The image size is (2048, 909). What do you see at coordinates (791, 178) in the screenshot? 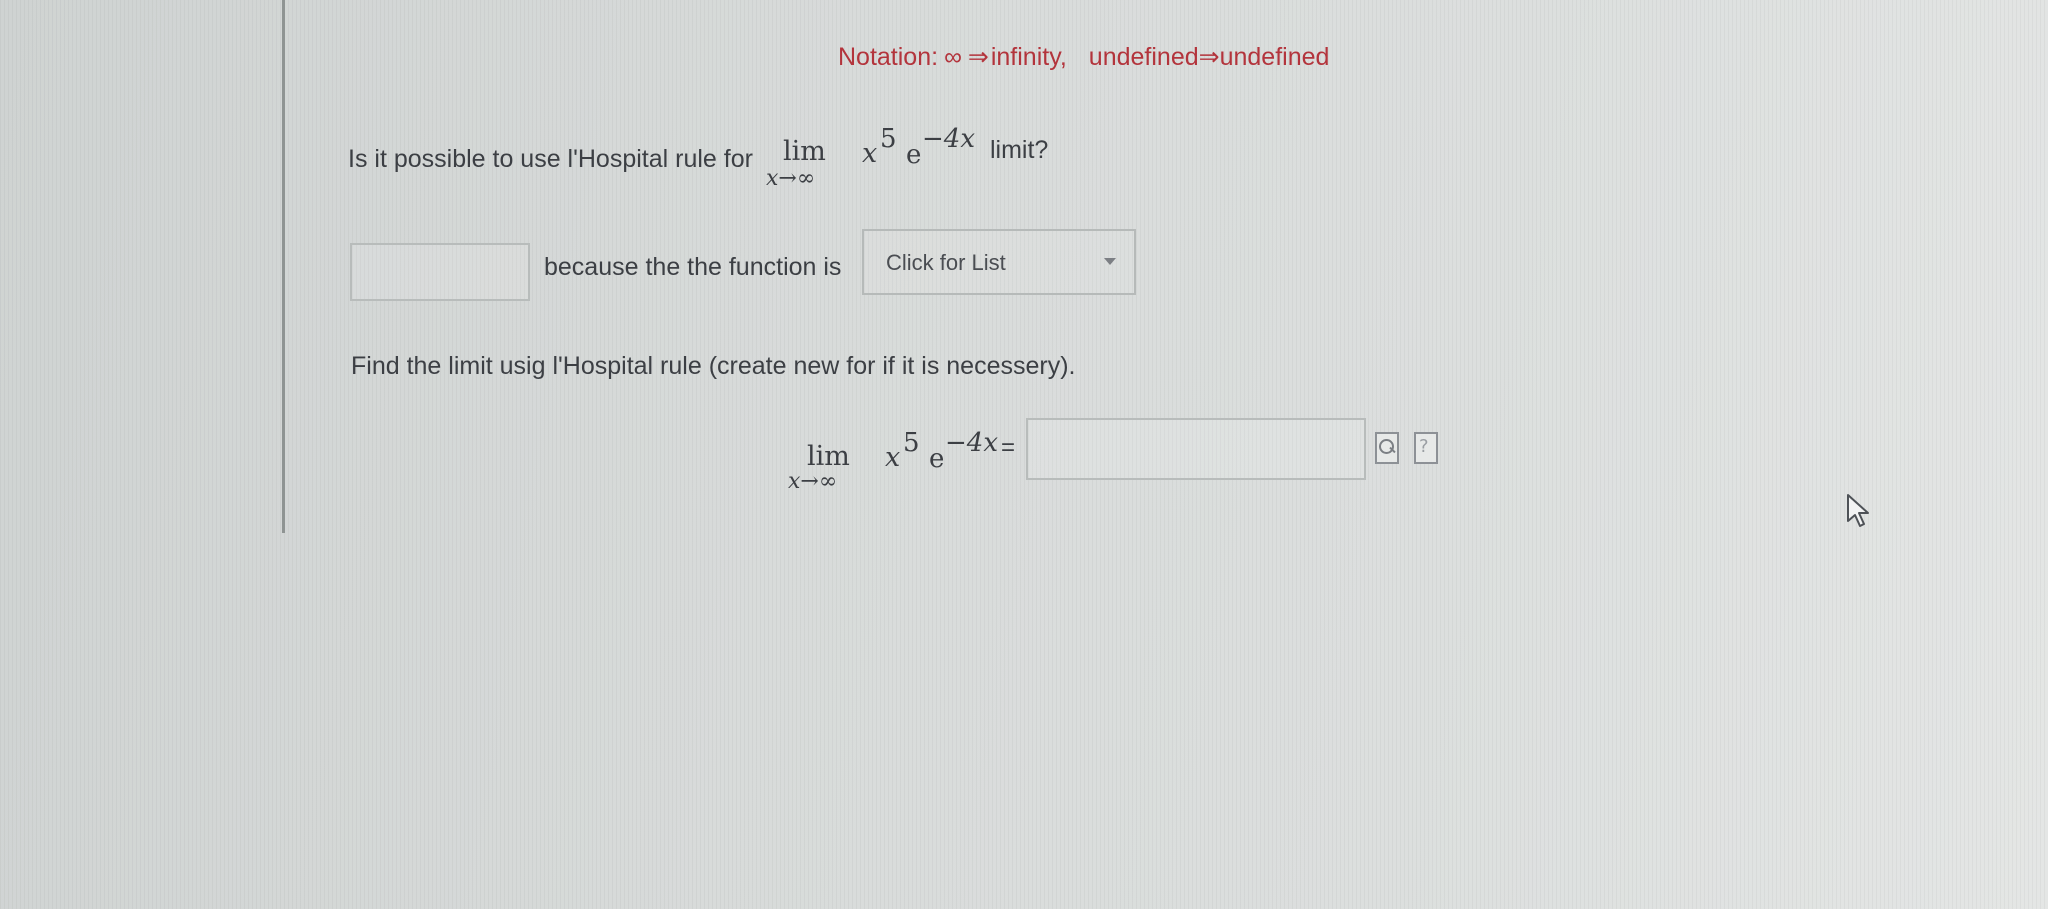
I see `limit-subscript: x→∞` at bounding box center [791, 178].